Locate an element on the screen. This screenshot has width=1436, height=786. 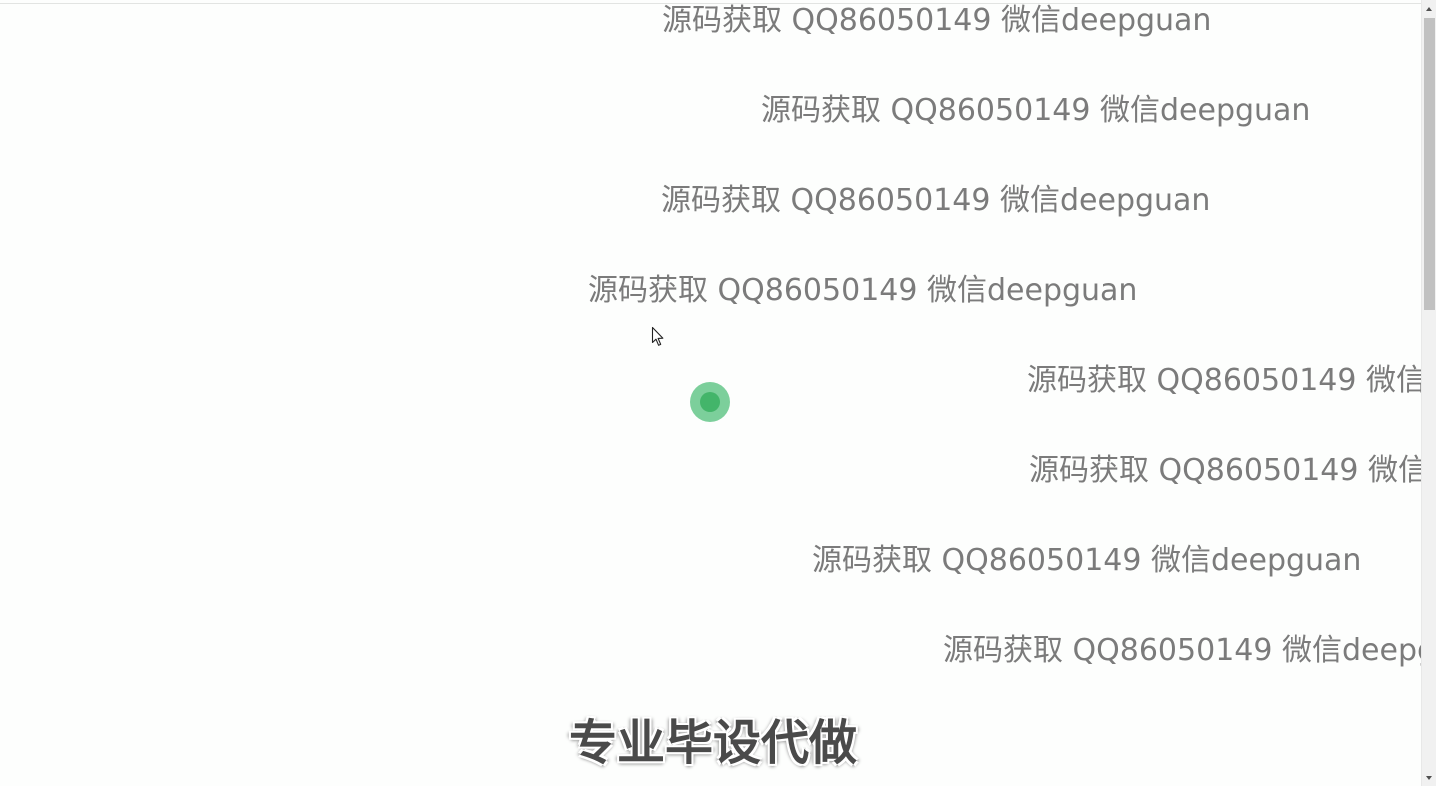
scroll-down-arrow-icon is located at coordinates (1429, 778).